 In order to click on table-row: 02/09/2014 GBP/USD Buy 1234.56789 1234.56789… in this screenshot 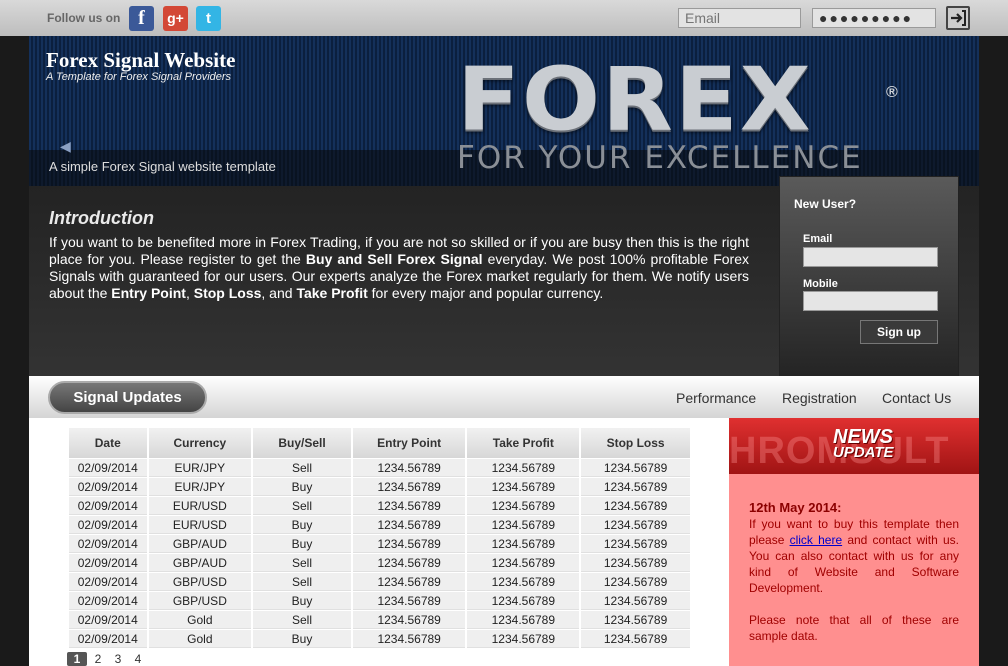, I will do `click(379, 601)`.